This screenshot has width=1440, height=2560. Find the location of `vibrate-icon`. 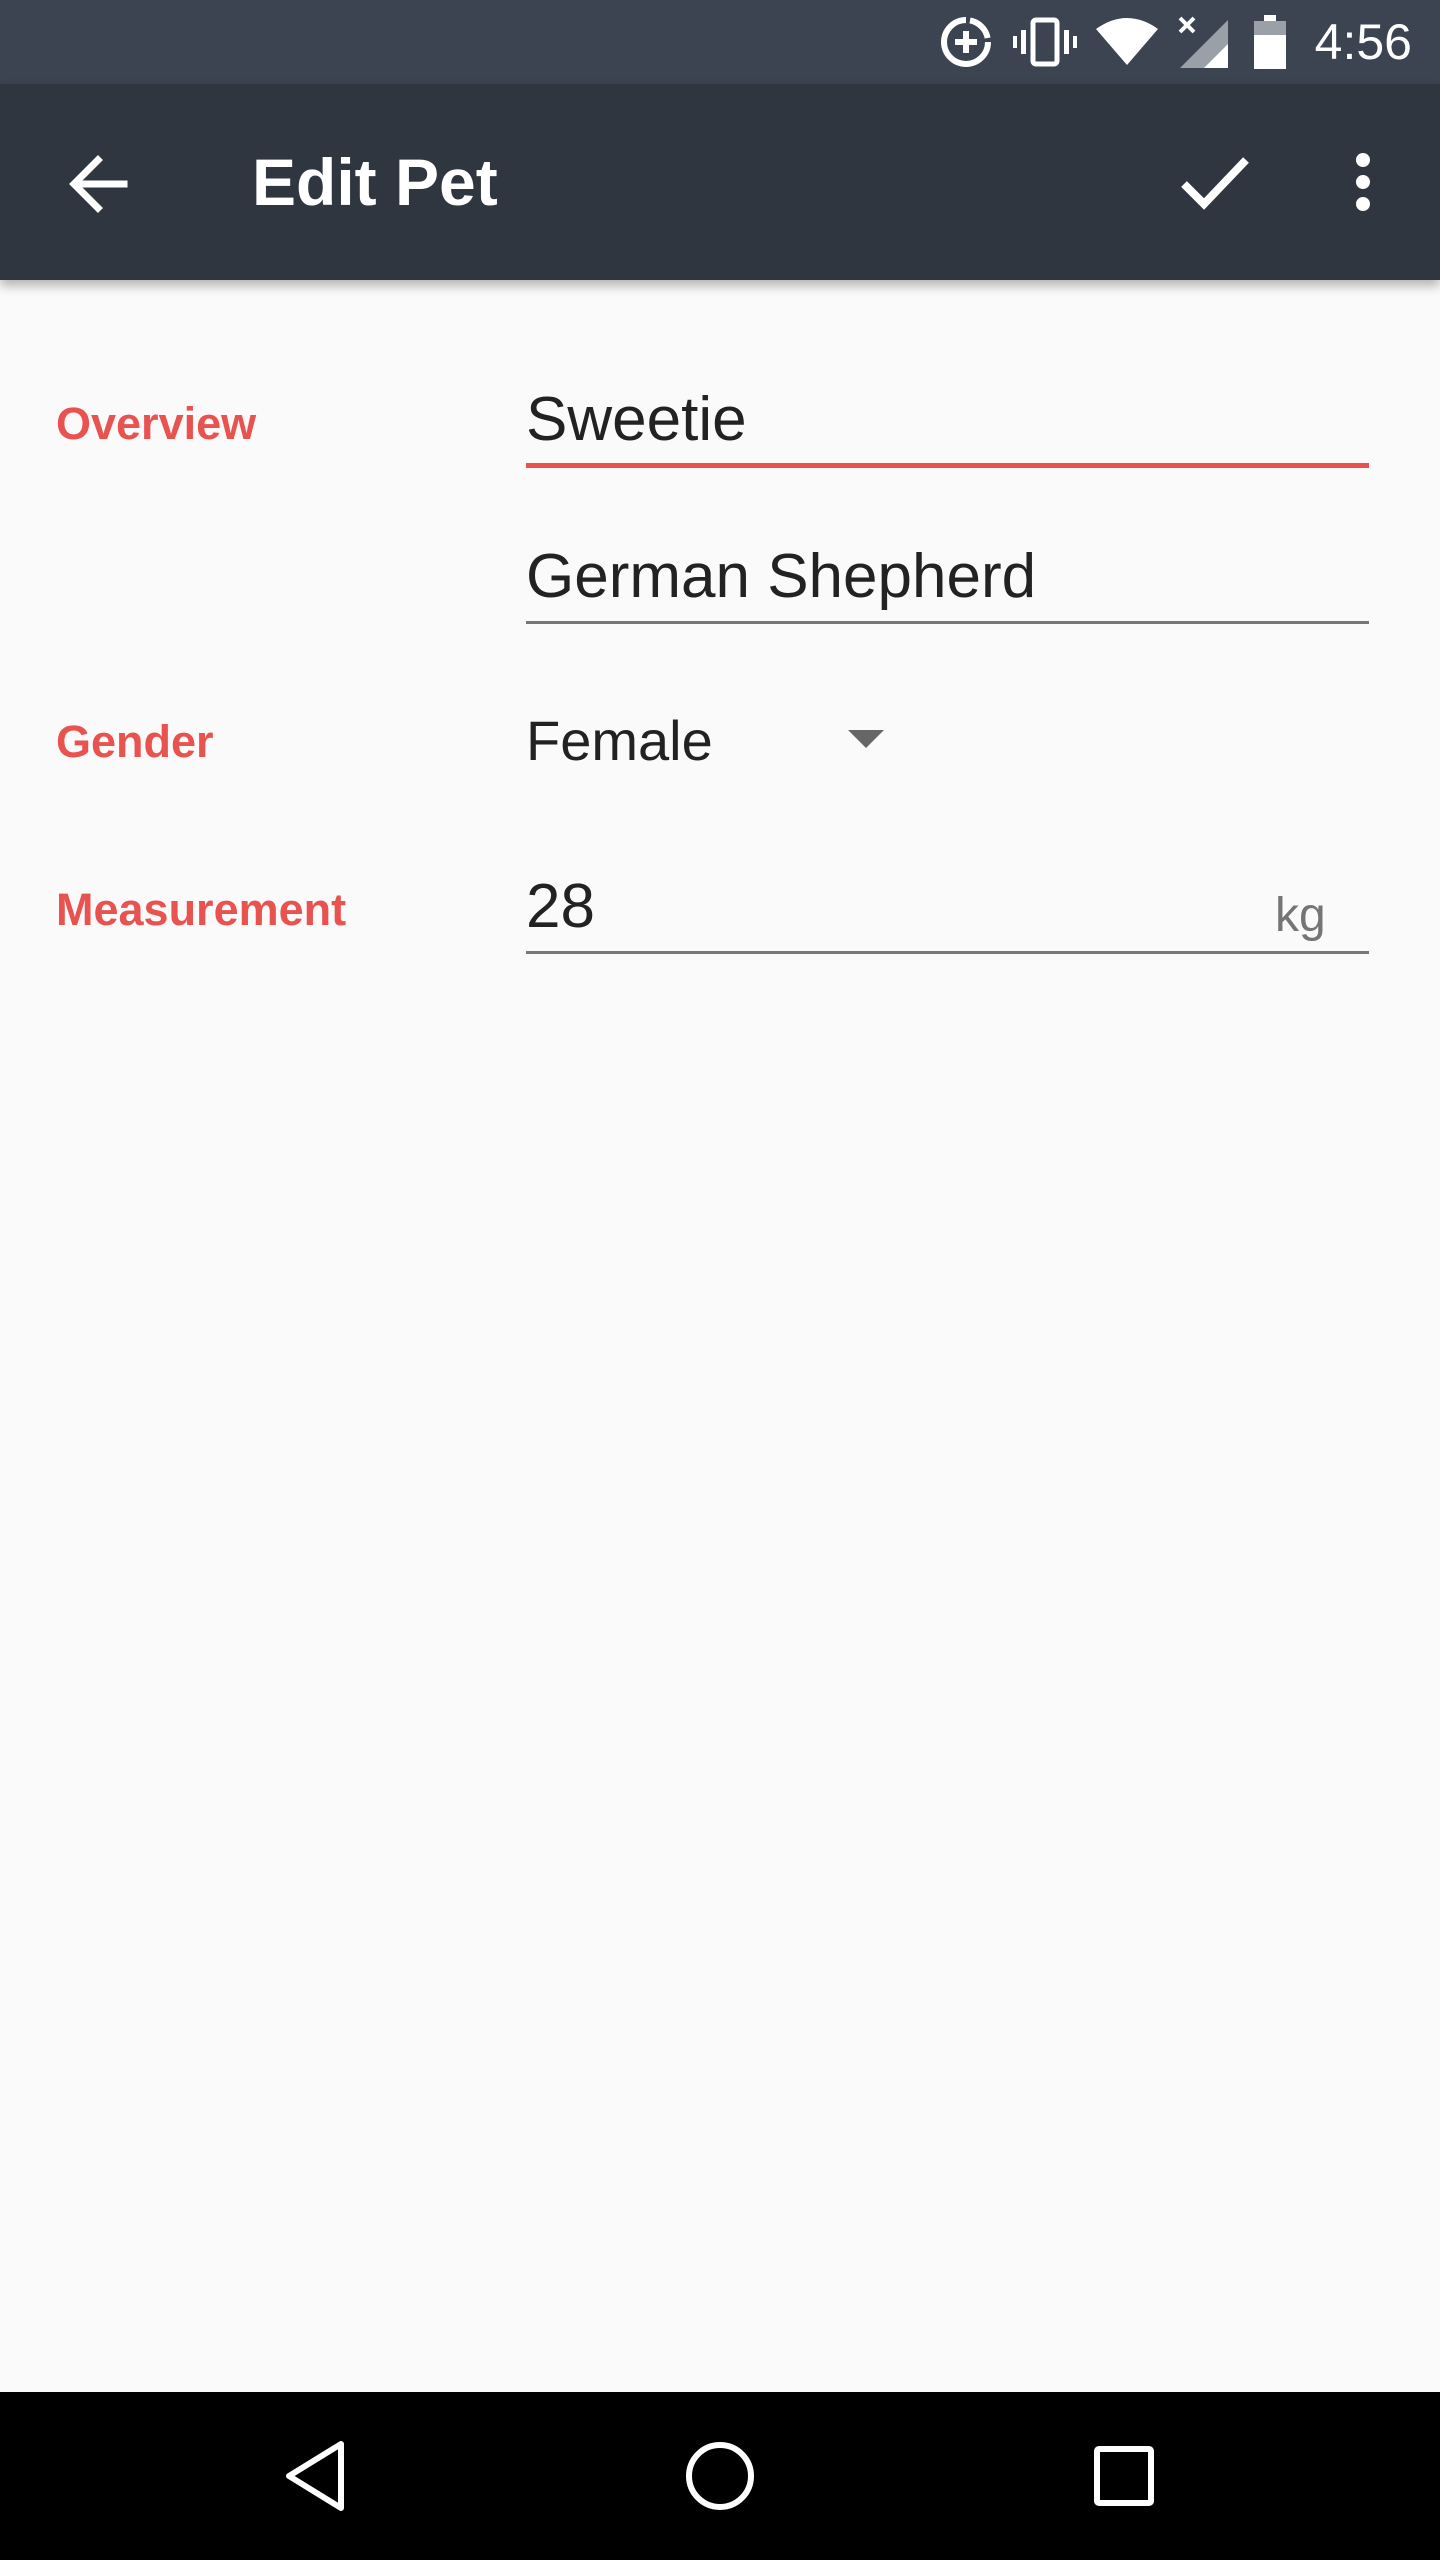

vibrate-icon is located at coordinates (1045, 42).